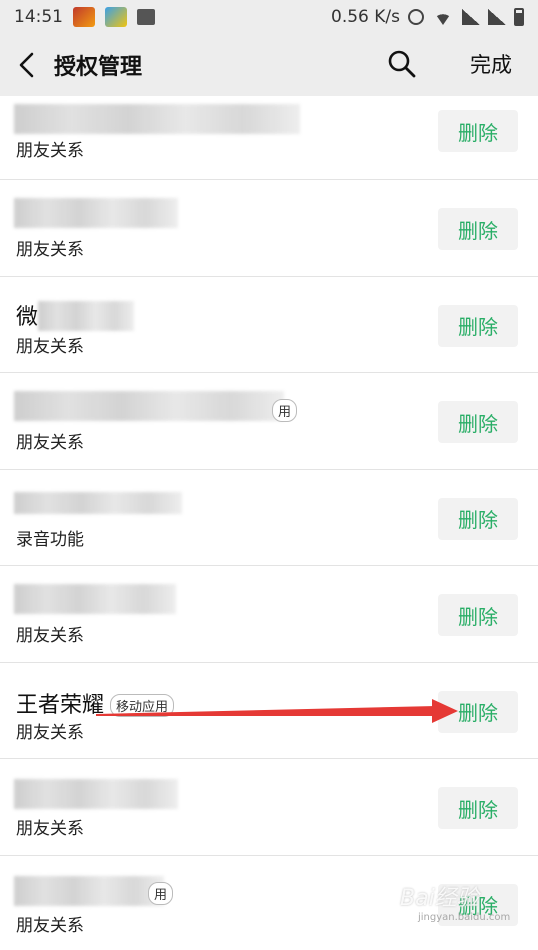  I want to click on status-left: 14:51, so click(84, 17).